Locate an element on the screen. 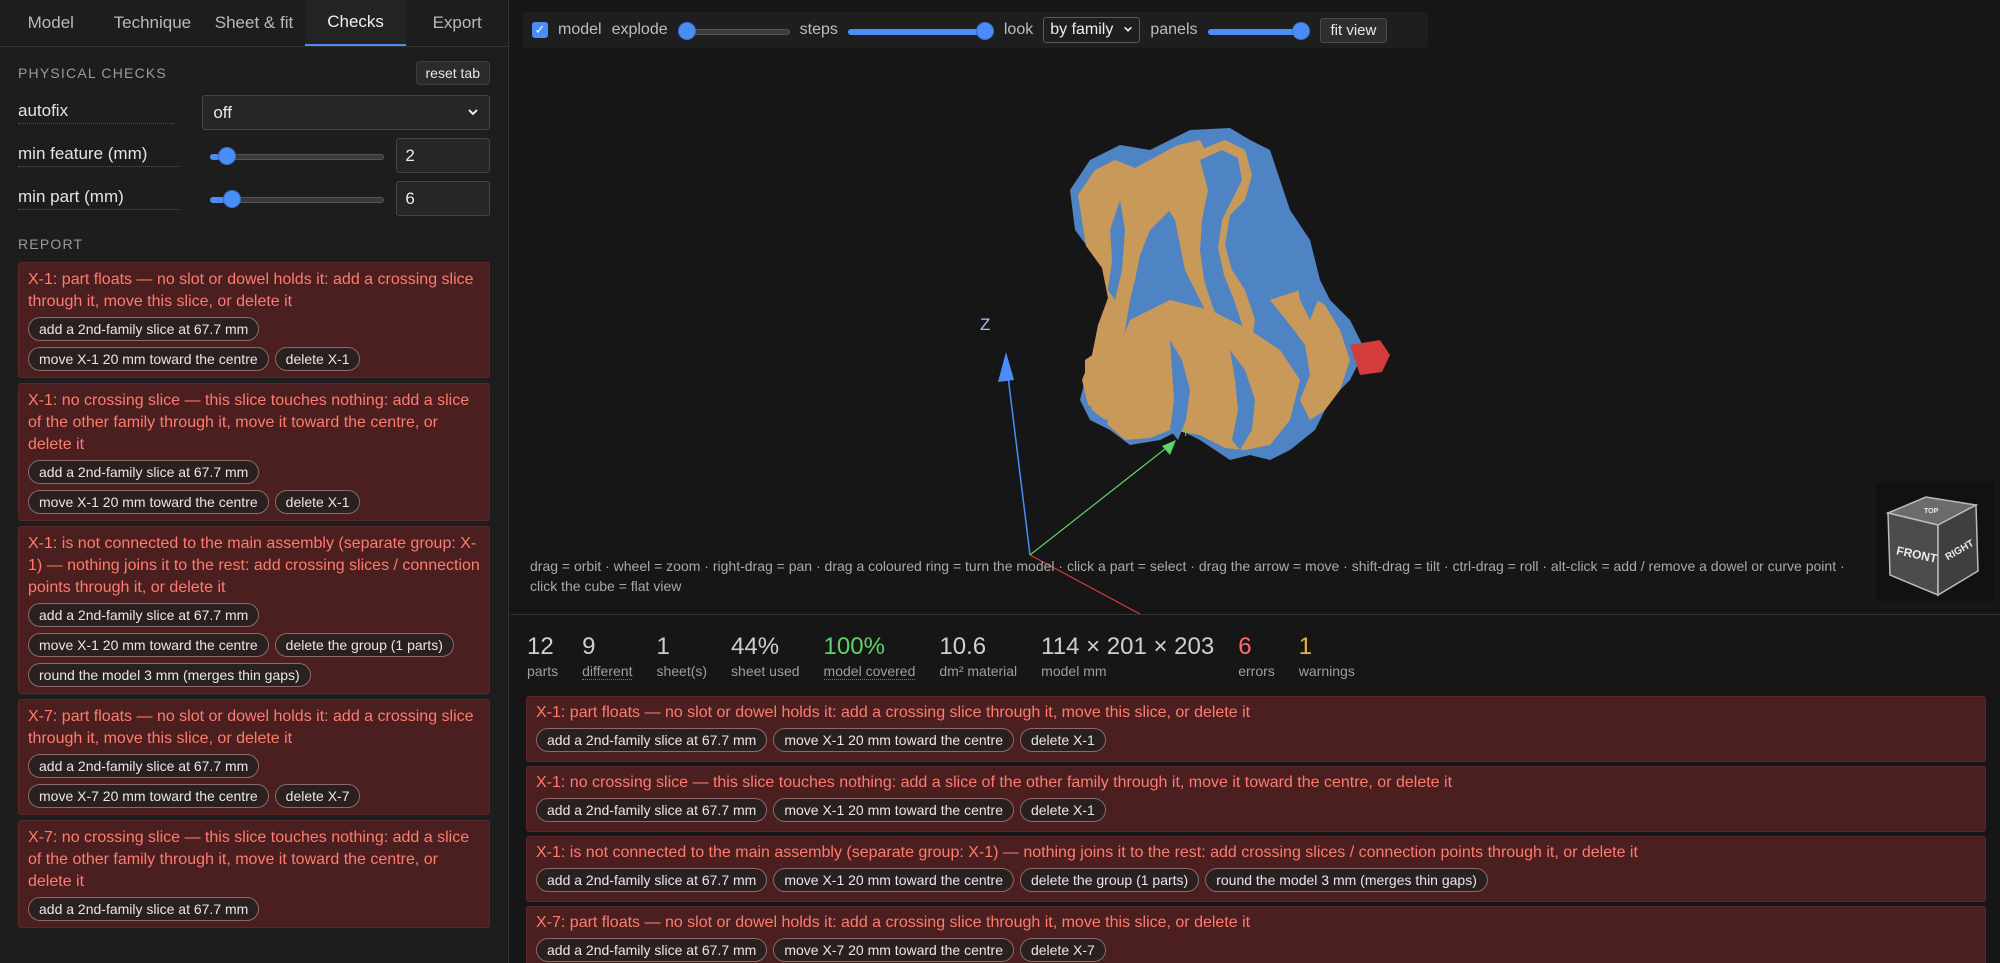 Image resolution: width=2000 pixels, height=963 pixels. stat-model-mm: 114 × 201 × 203 model mm is located at coordinates (1127, 663).